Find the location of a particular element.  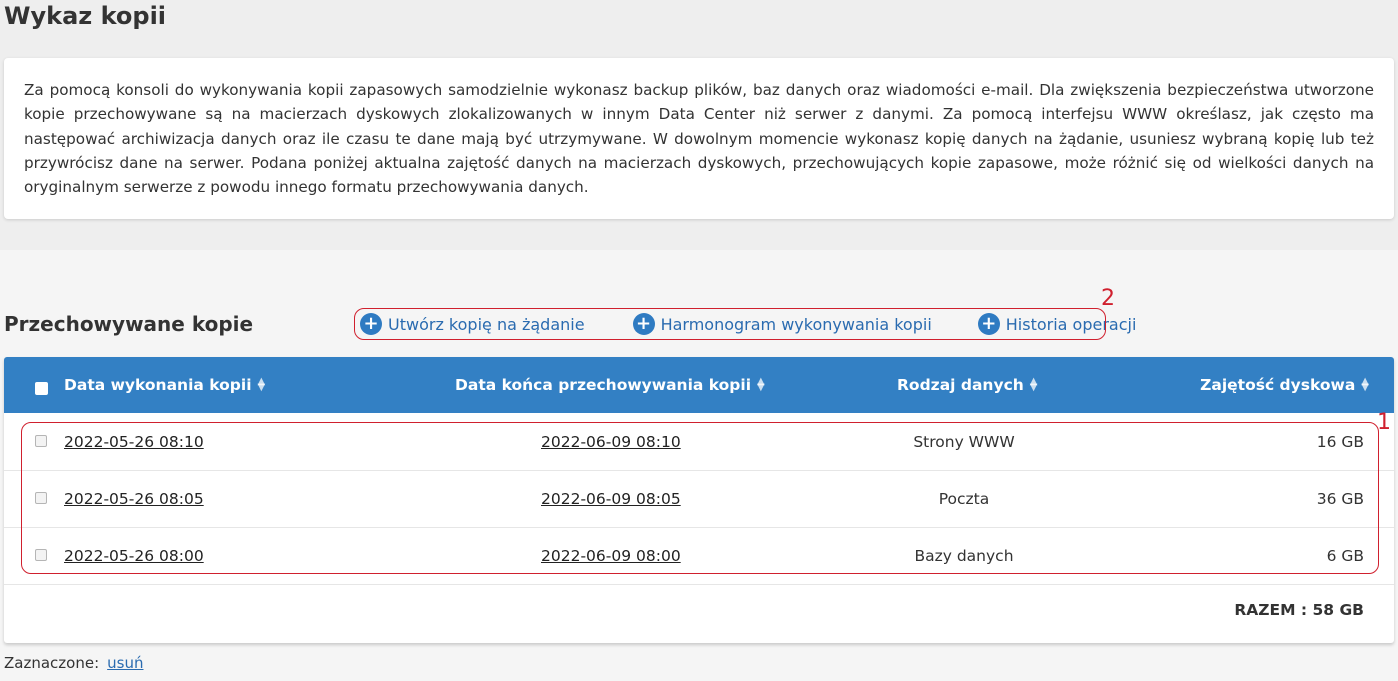

column-created-label: Data wykonania kopii is located at coordinates (158, 385).